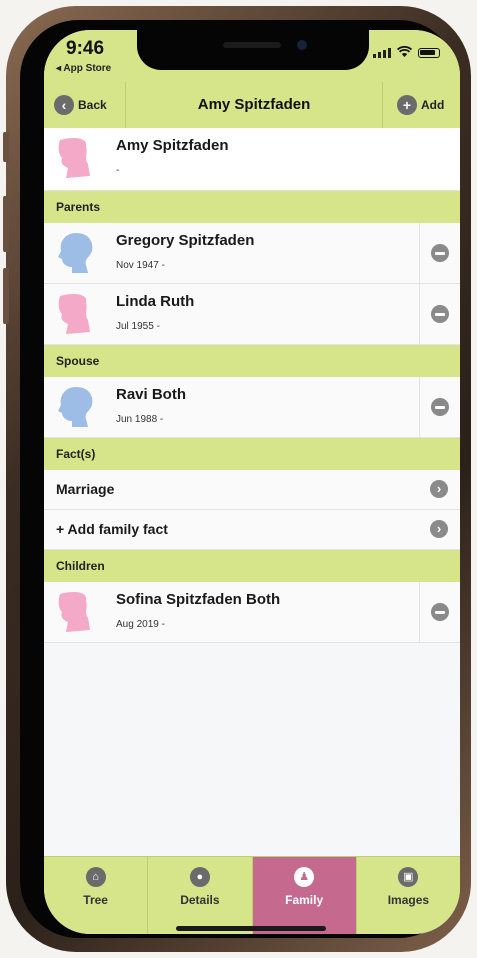  What do you see at coordinates (185, 240) in the screenshot?
I see `person-name: Gregory Spitzfaden` at bounding box center [185, 240].